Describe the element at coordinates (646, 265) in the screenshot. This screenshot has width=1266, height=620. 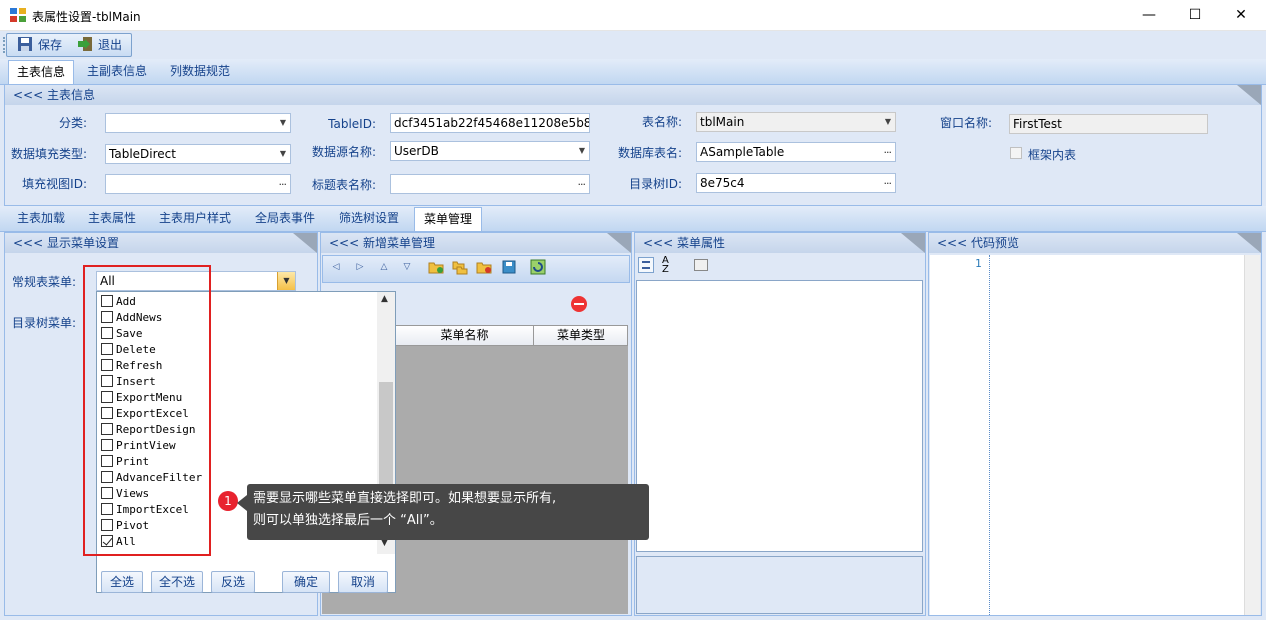
I see `categorized-icon` at that location.